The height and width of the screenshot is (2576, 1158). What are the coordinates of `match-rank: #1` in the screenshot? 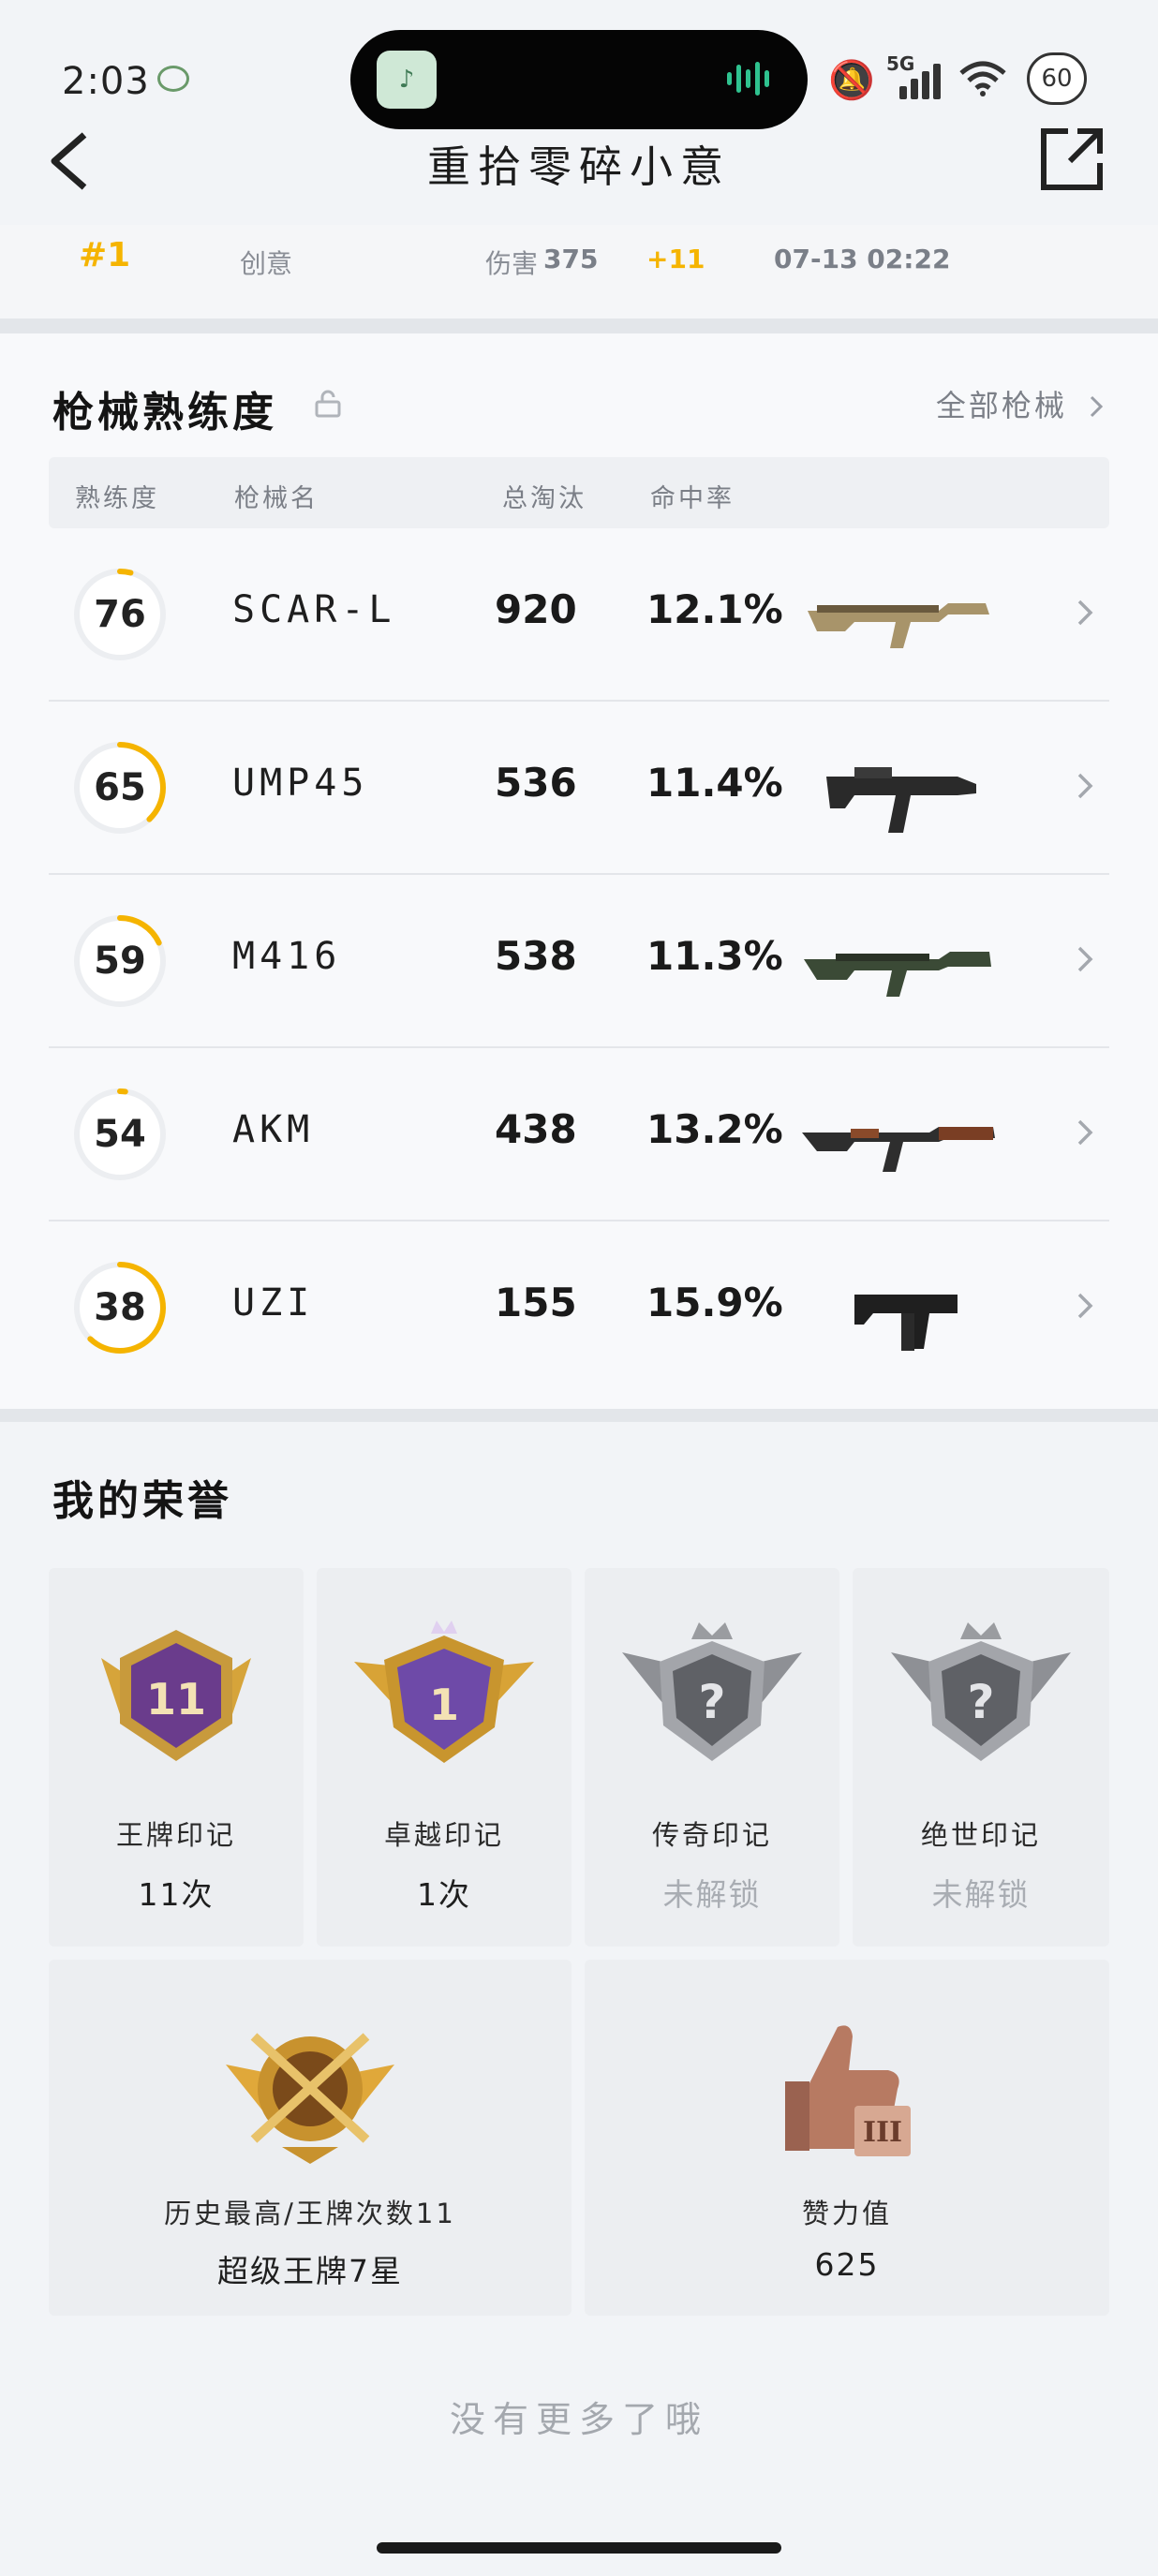 It's located at (105, 255).